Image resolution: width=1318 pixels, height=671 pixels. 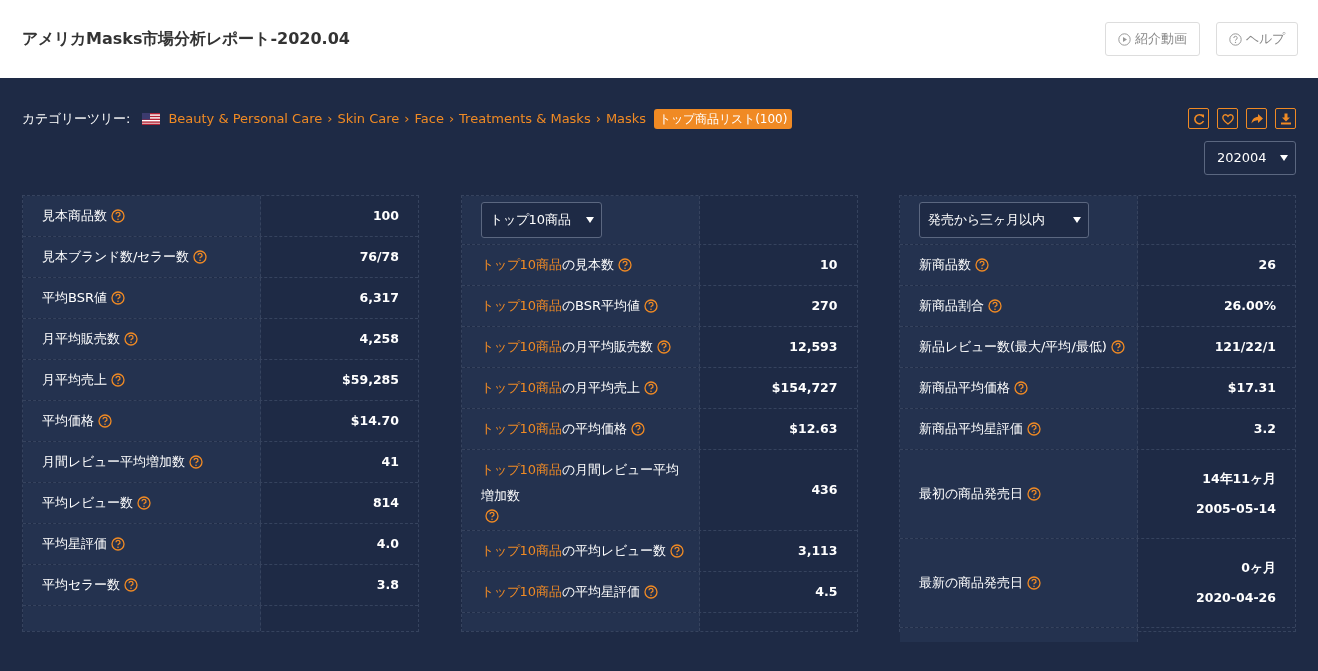 I want to click on metric-value: 270, so click(x=824, y=305).